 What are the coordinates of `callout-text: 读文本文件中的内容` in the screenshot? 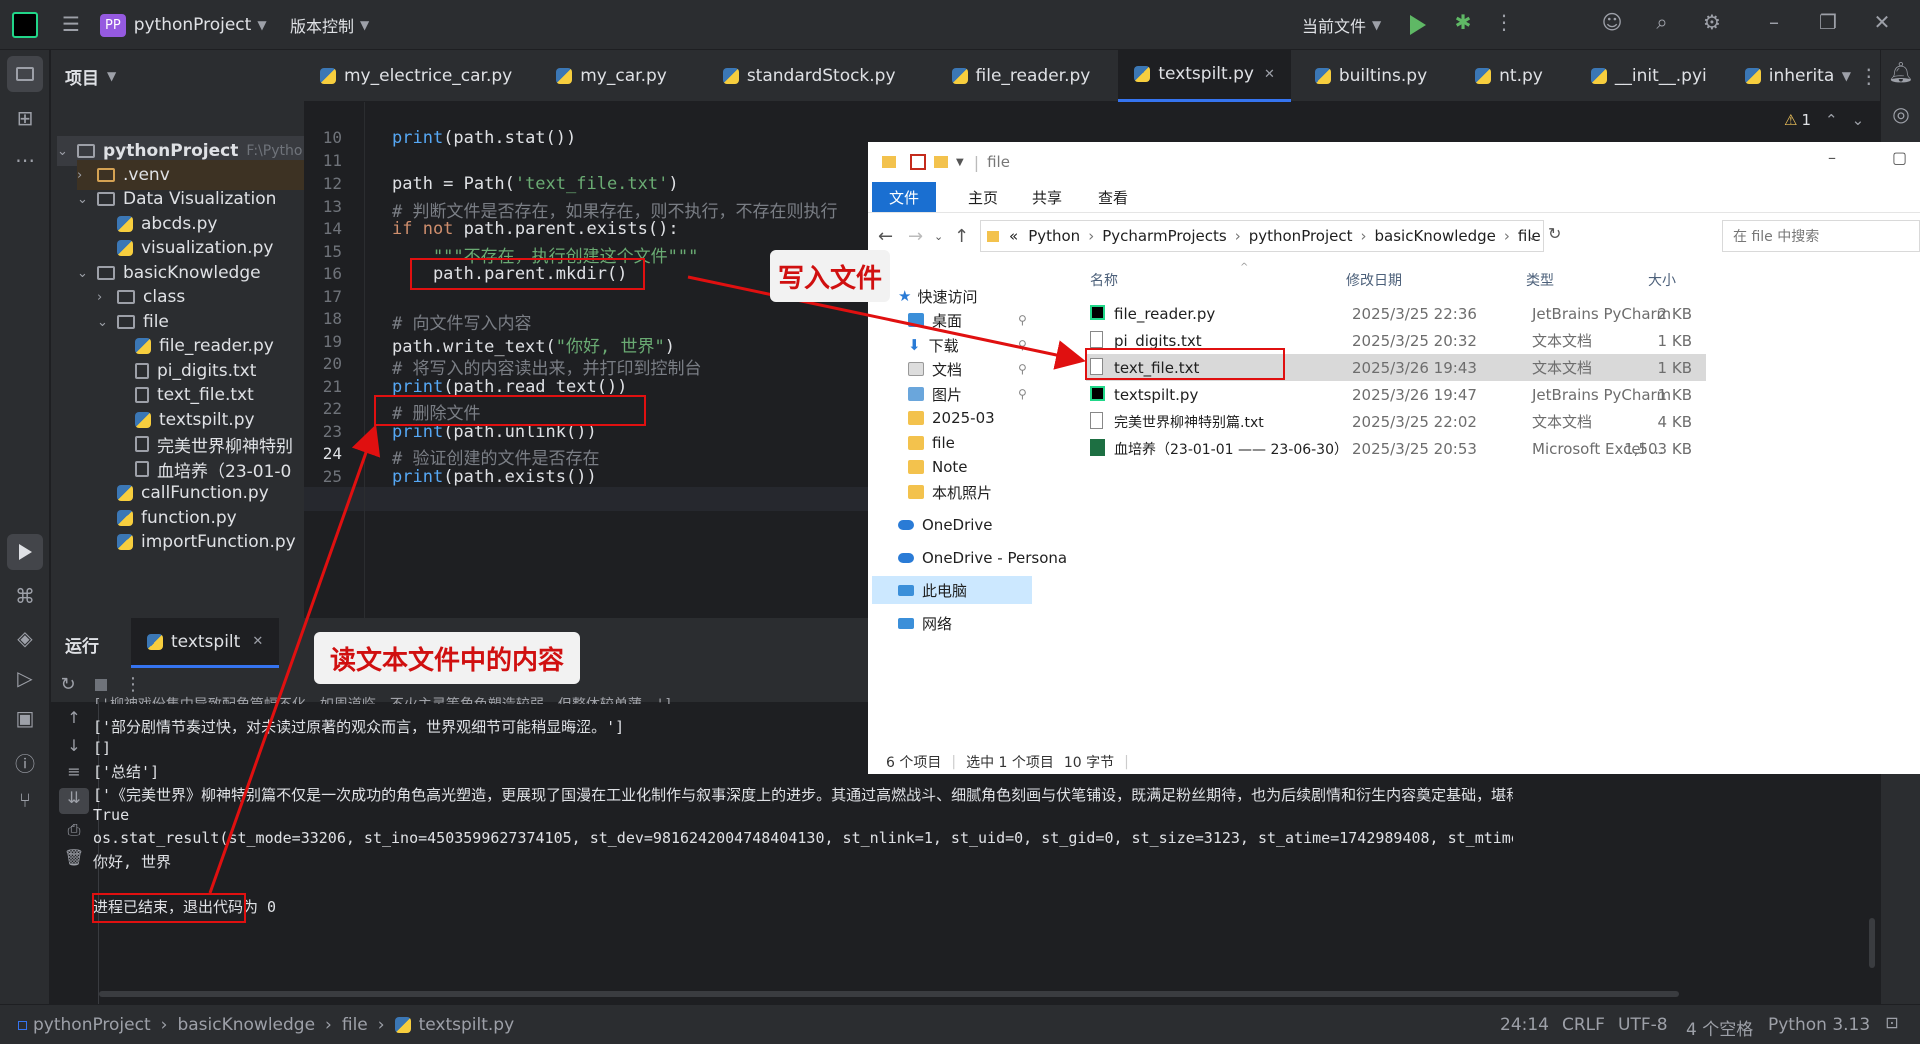 It's located at (446, 660).